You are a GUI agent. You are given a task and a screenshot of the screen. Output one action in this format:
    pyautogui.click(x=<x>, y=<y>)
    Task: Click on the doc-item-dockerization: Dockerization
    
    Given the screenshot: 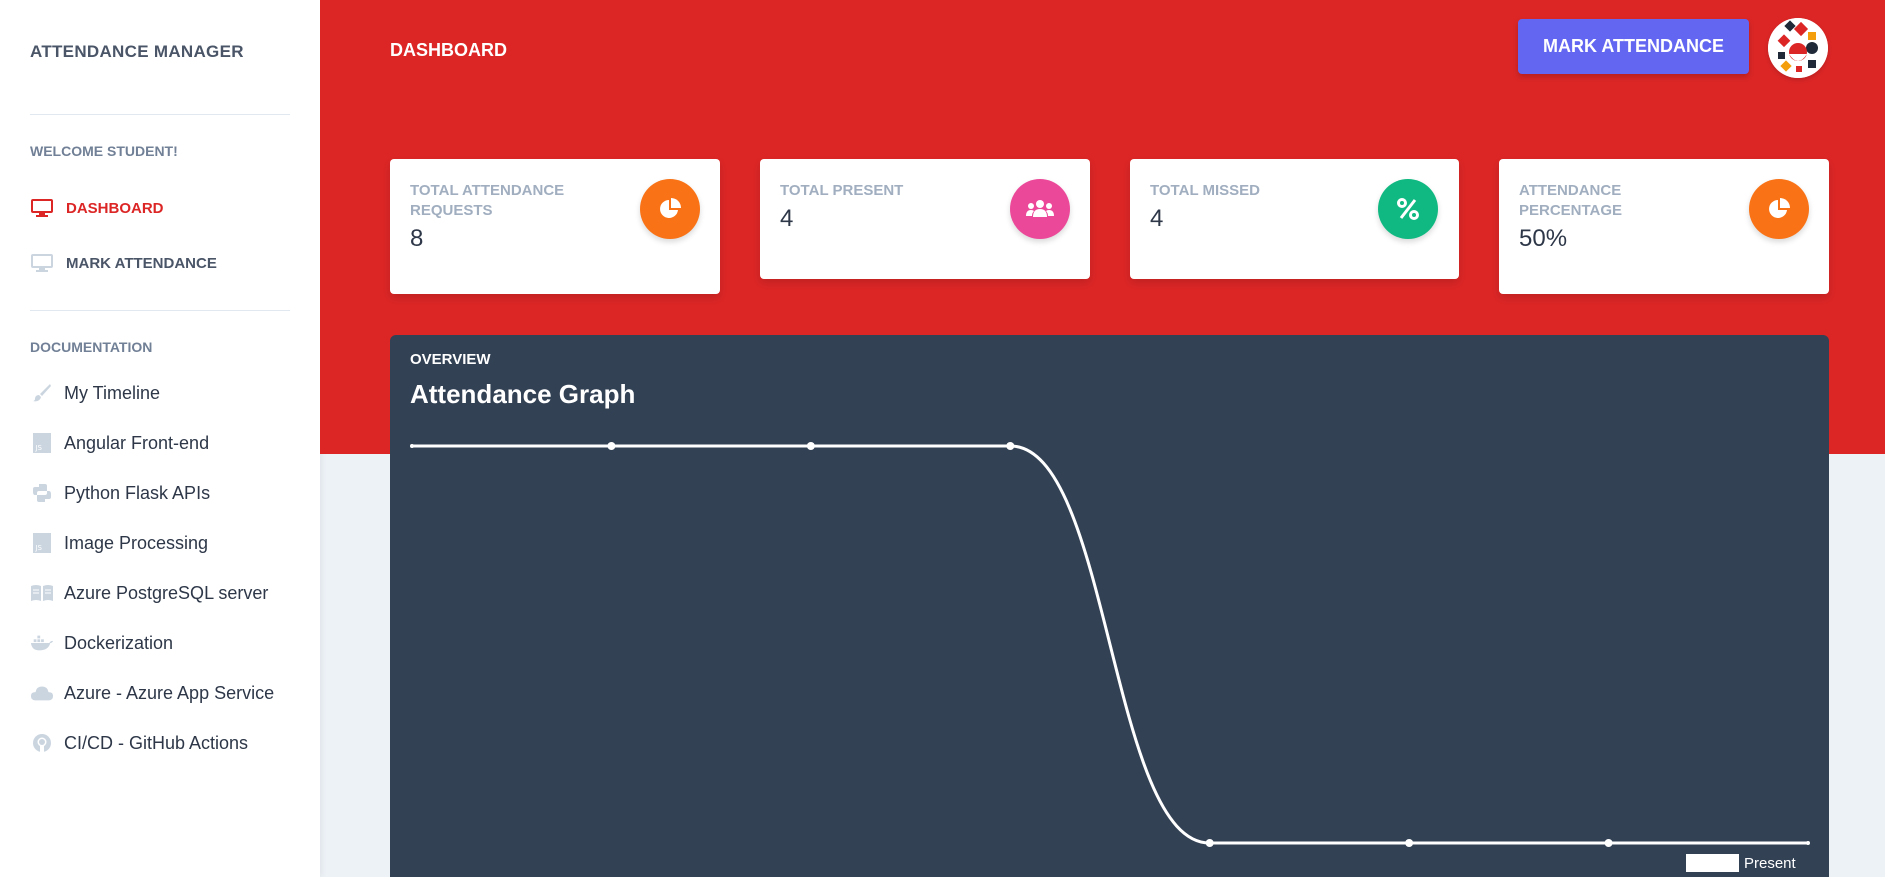 What is the action you would take?
    pyautogui.click(x=101, y=643)
    